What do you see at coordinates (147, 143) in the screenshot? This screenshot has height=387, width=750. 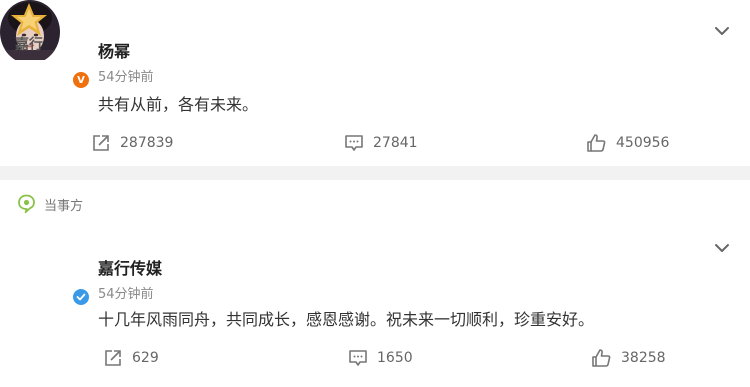 I see `repost-count: 287839` at bounding box center [147, 143].